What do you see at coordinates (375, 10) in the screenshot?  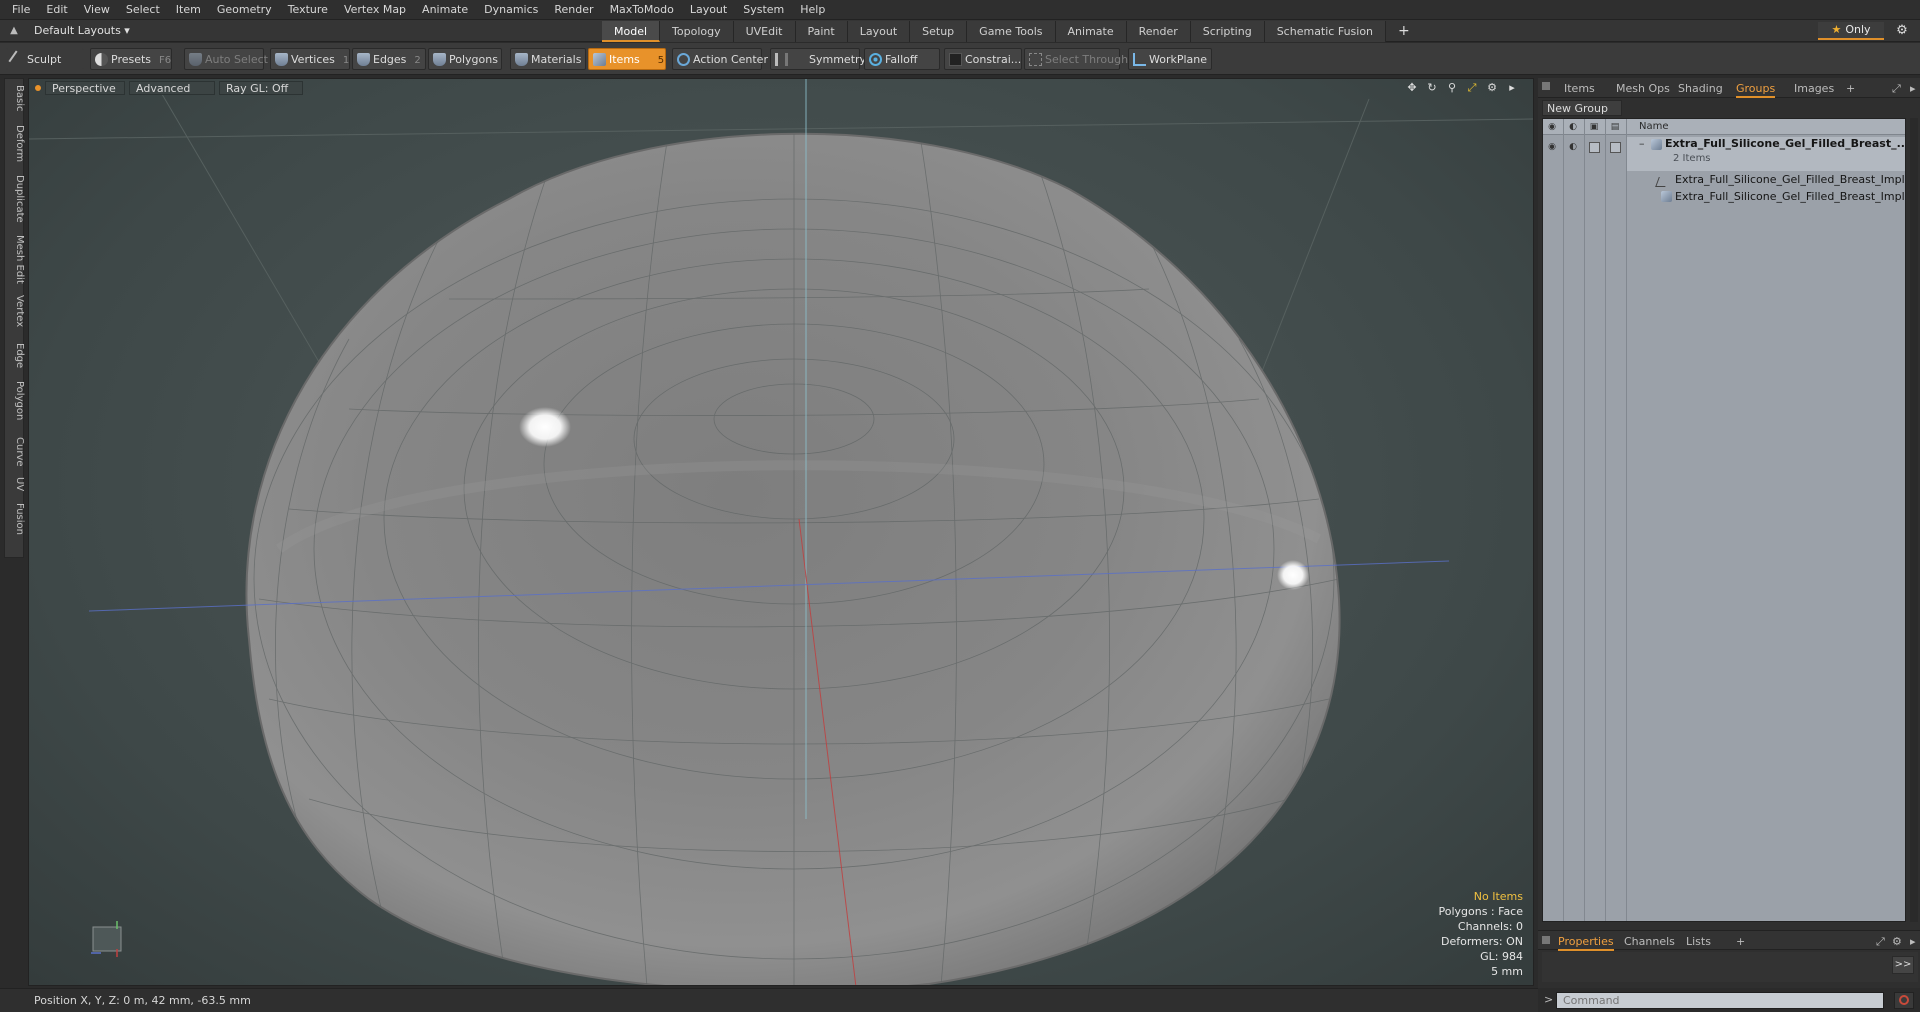 I see `menu-vertex-map: Vertex Map` at bounding box center [375, 10].